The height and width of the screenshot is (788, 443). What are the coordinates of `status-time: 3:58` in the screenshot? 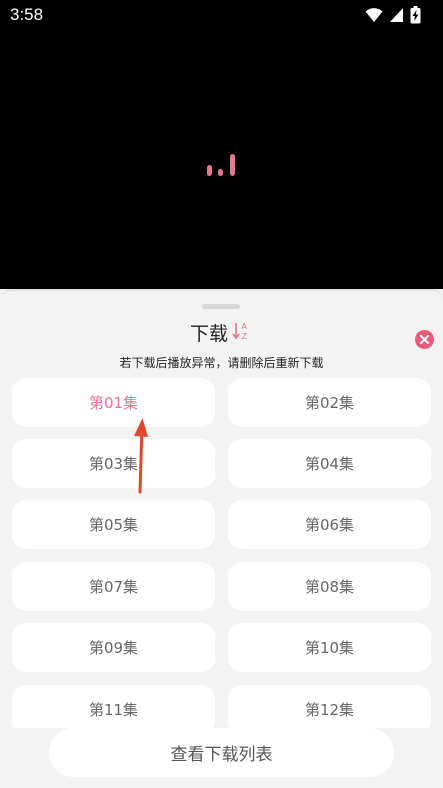 It's located at (27, 14).